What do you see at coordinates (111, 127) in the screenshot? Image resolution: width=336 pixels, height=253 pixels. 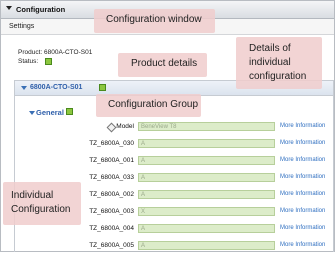 I see `required-diamond-icon` at bounding box center [111, 127].